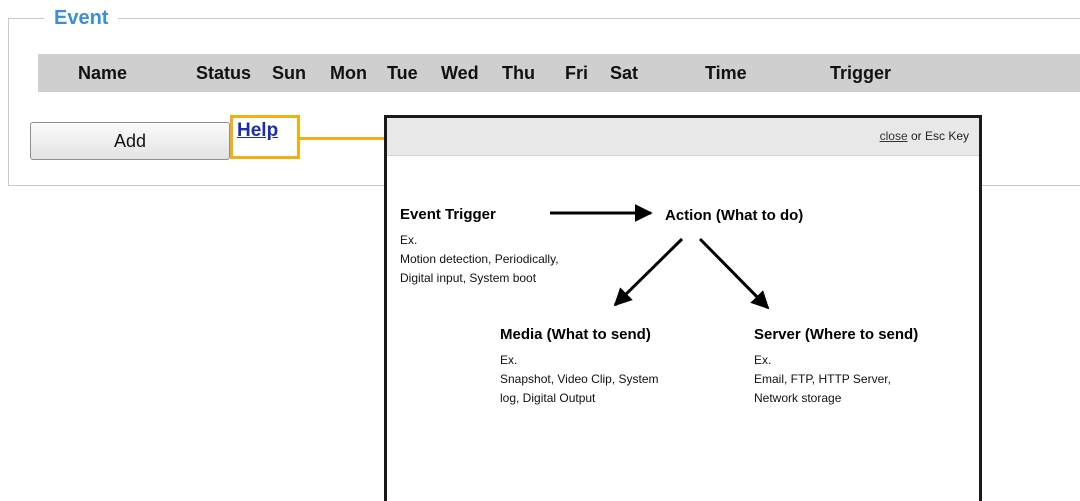  What do you see at coordinates (624, 73) in the screenshot?
I see `column-header-sat: Sat` at bounding box center [624, 73].